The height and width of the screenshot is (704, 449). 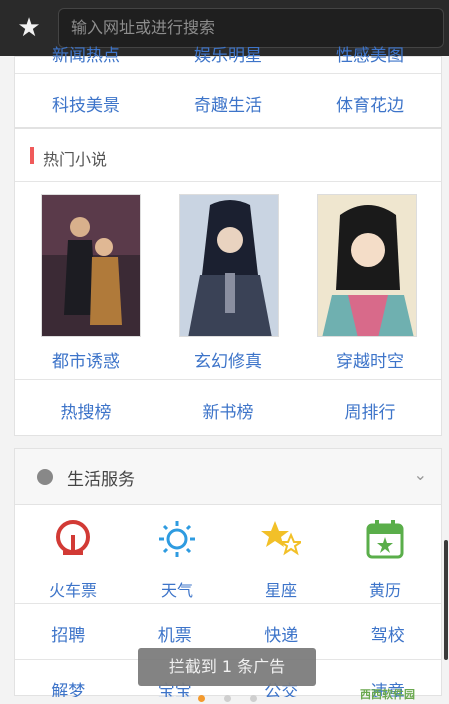 What do you see at coordinates (45, 477) in the screenshot?
I see `globe-icon` at bounding box center [45, 477].